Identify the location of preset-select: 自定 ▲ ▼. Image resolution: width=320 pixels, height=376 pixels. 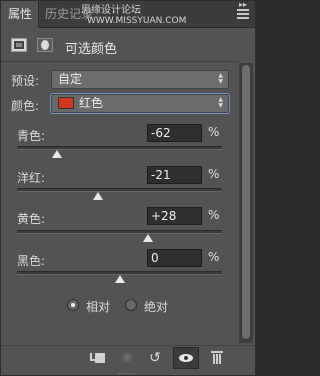
(140, 79).